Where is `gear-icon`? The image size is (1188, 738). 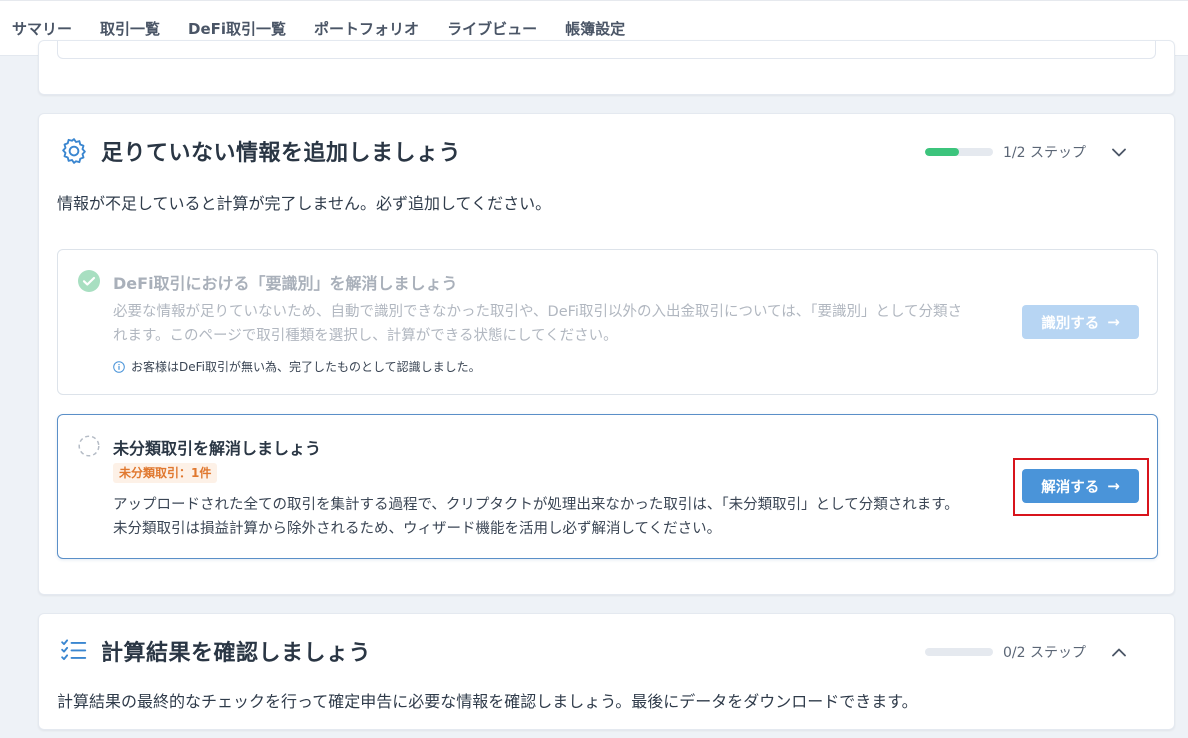 gear-icon is located at coordinates (74, 151).